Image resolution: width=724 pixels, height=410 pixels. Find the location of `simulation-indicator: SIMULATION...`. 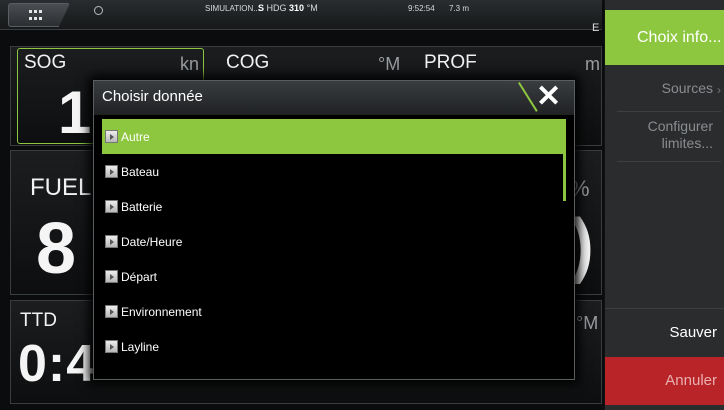

simulation-indicator: SIMULATION... is located at coordinates (232, 8).